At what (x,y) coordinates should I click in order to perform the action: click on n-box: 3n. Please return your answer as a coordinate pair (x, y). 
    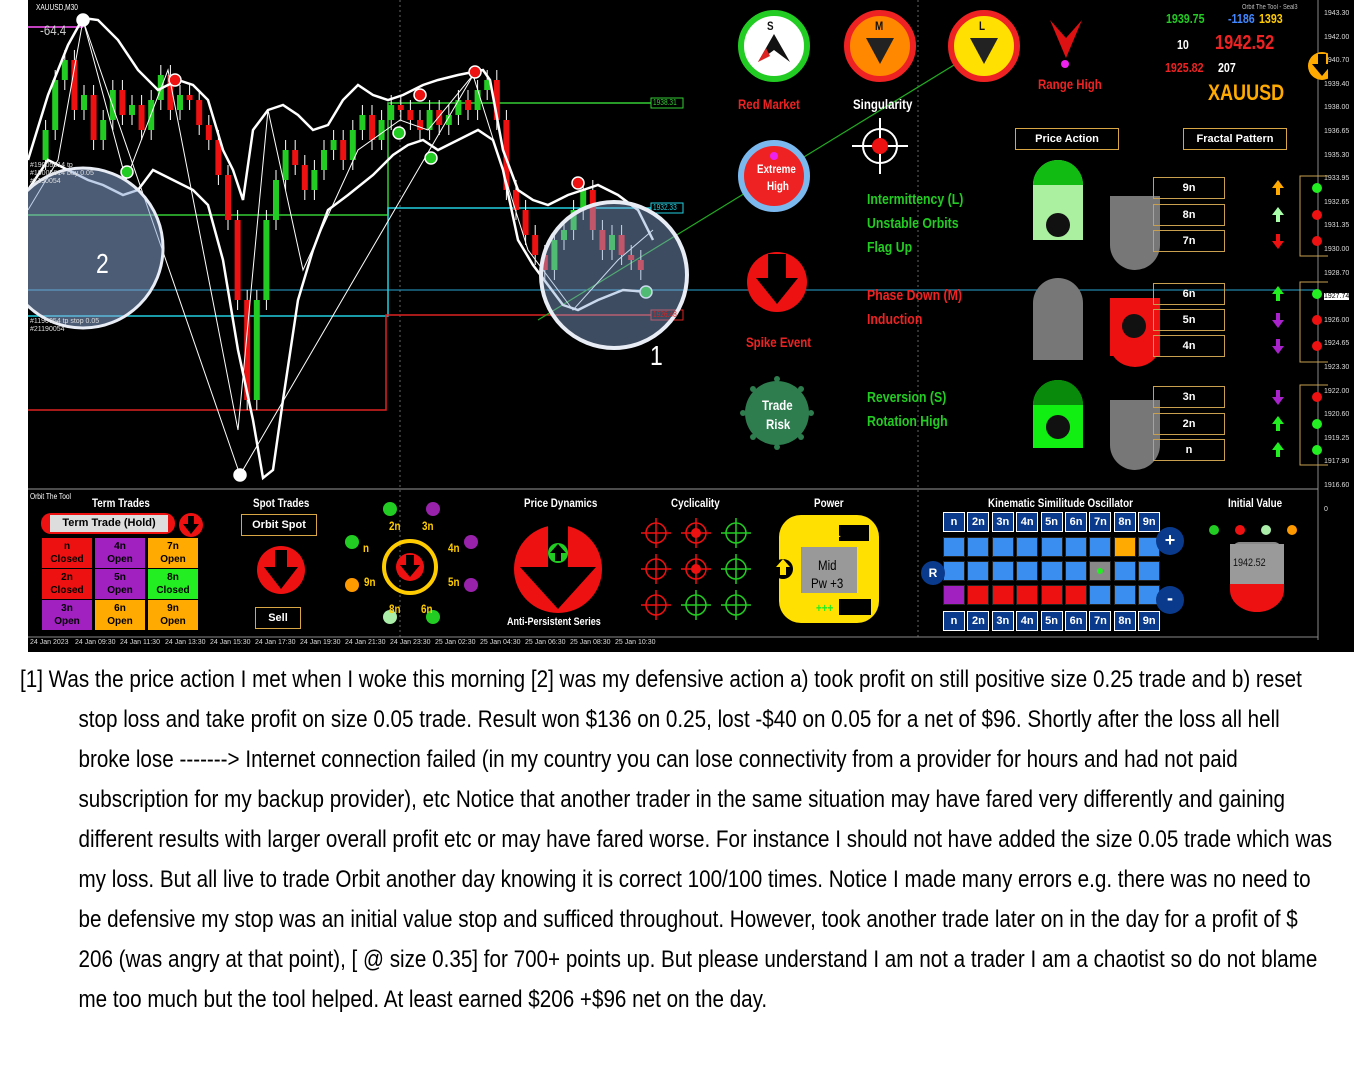
    Looking at the image, I should click on (1189, 397).